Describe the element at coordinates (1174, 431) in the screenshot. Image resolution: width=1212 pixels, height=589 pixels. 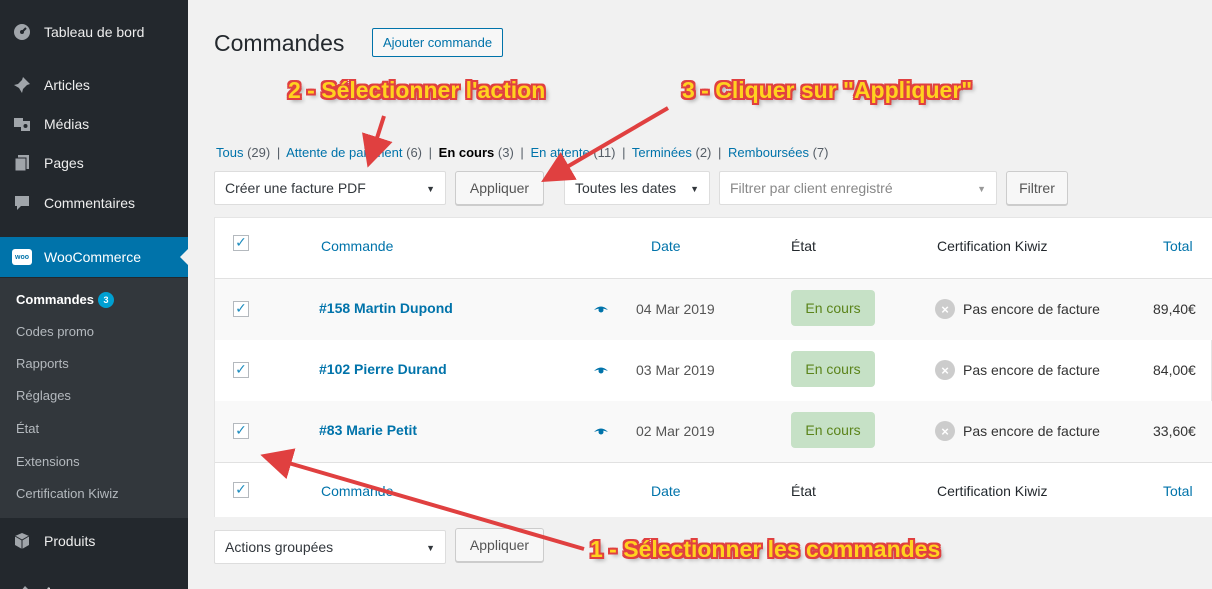
I see `order-total: 33,60€` at that location.